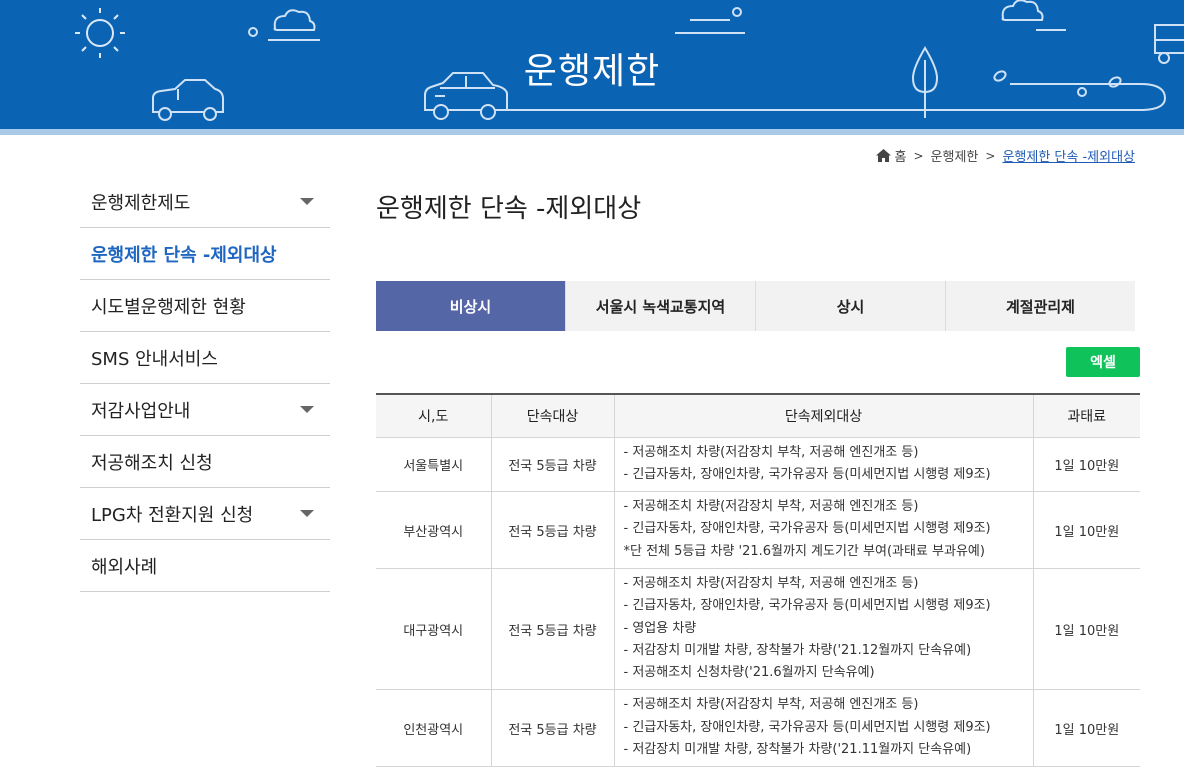 The width and height of the screenshot is (1184, 770). I want to click on exclusion-line: *단 전체 5등급 차량 '21.6월까지 계도기간 부여(과태료 부과유예), so click(804, 551).